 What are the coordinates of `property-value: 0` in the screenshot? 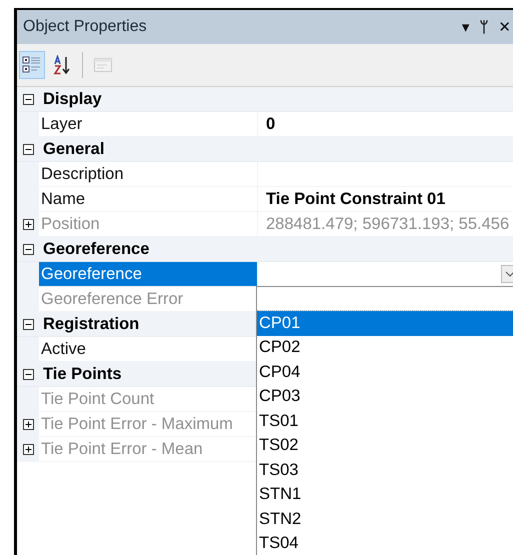 It's located at (271, 124).